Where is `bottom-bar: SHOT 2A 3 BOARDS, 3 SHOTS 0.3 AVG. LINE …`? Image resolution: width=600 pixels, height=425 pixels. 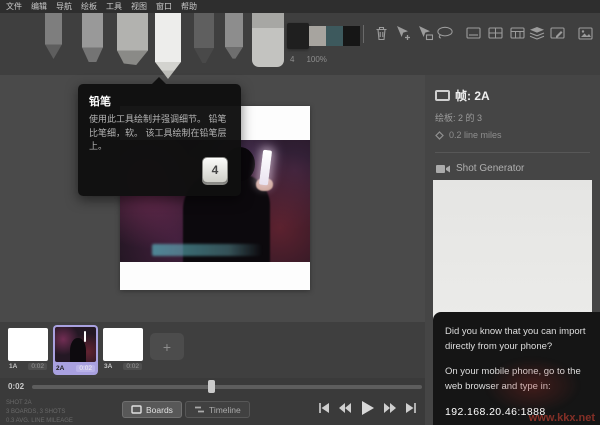 bottom-bar: SHOT 2A 3 BOARDS, 3 SHOTS 0.3 AVG. LINE … is located at coordinates (212, 410).